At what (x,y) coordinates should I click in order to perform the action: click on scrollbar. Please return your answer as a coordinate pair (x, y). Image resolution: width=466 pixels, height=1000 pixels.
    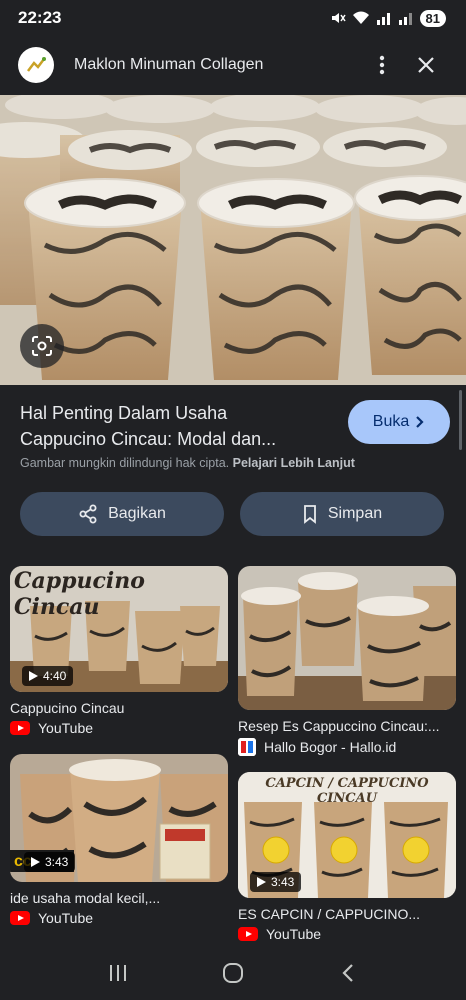
    Looking at the image, I should click on (460, 420).